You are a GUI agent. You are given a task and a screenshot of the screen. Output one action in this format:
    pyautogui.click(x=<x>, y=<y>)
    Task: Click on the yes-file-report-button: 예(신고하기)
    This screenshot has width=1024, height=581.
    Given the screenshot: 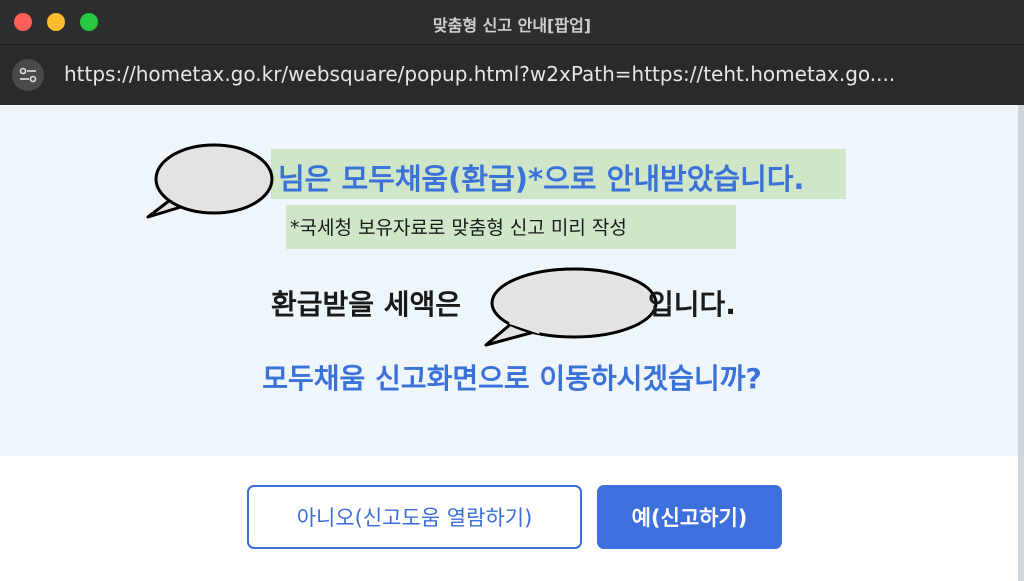 What is the action you would take?
    pyautogui.click(x=689, y=517)
    